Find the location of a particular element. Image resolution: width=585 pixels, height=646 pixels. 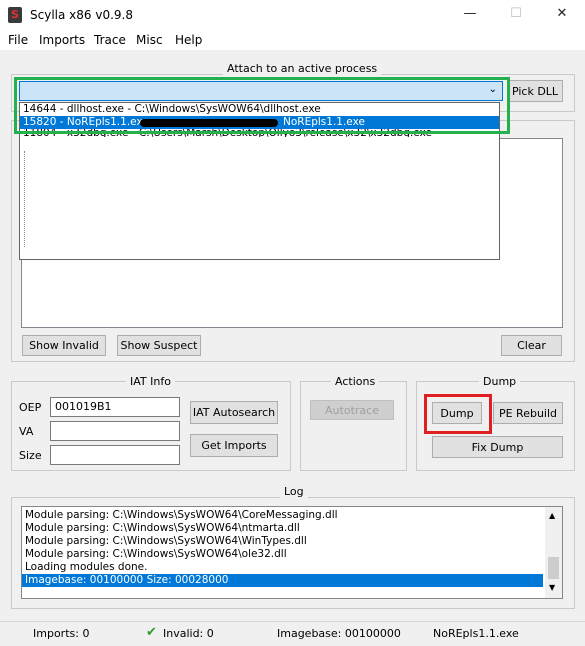

log-label: Log is located at coordinates (294, 491).